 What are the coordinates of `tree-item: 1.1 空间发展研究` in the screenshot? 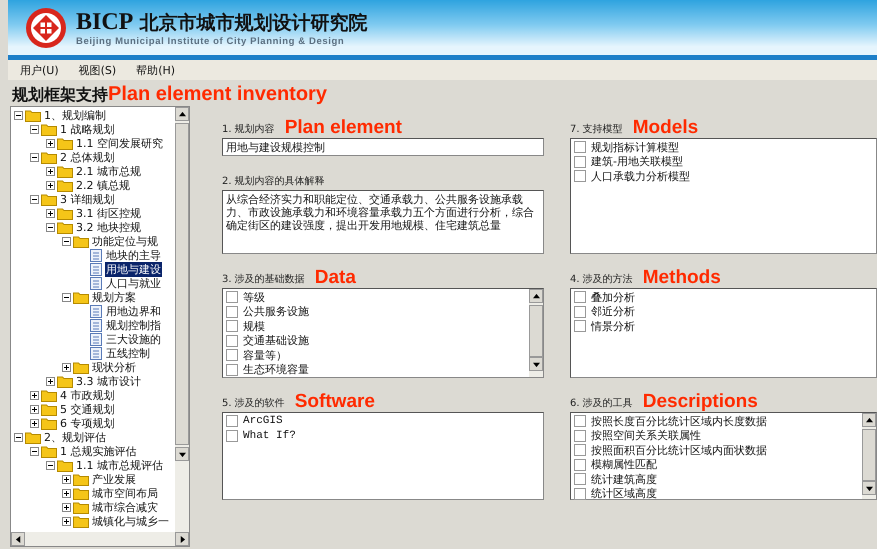 It's located at (119, 143).